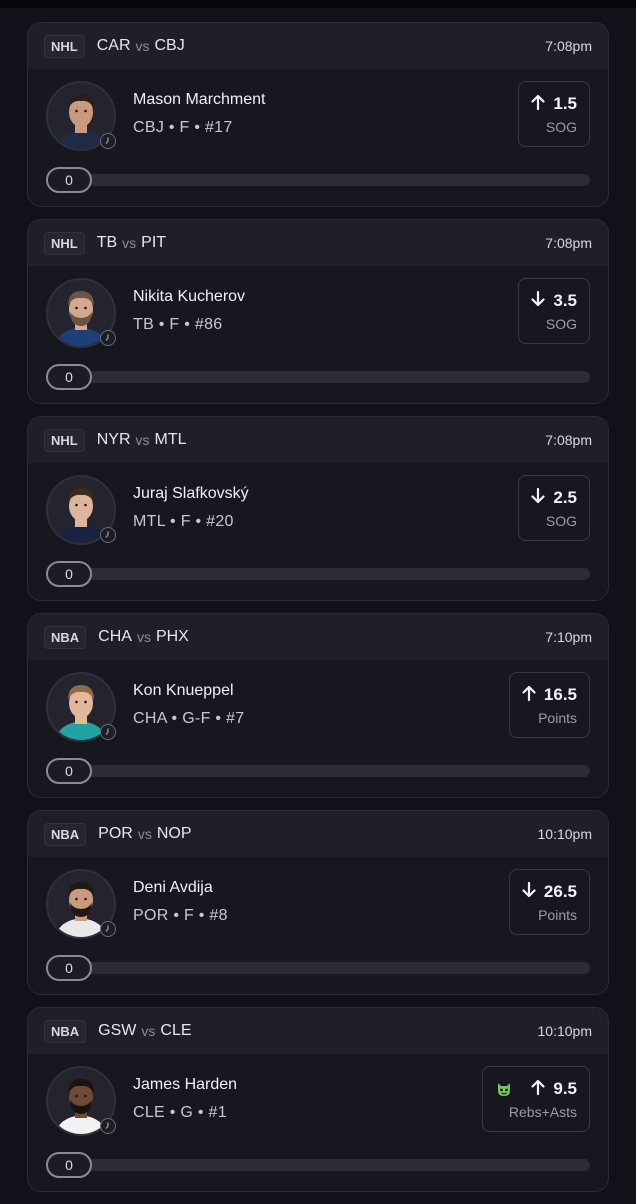 This screenshot has height=1204, width=636. Describe the element at coordinates (560, 891) in the screenshot. I see `line-value: 26.5` at that location.